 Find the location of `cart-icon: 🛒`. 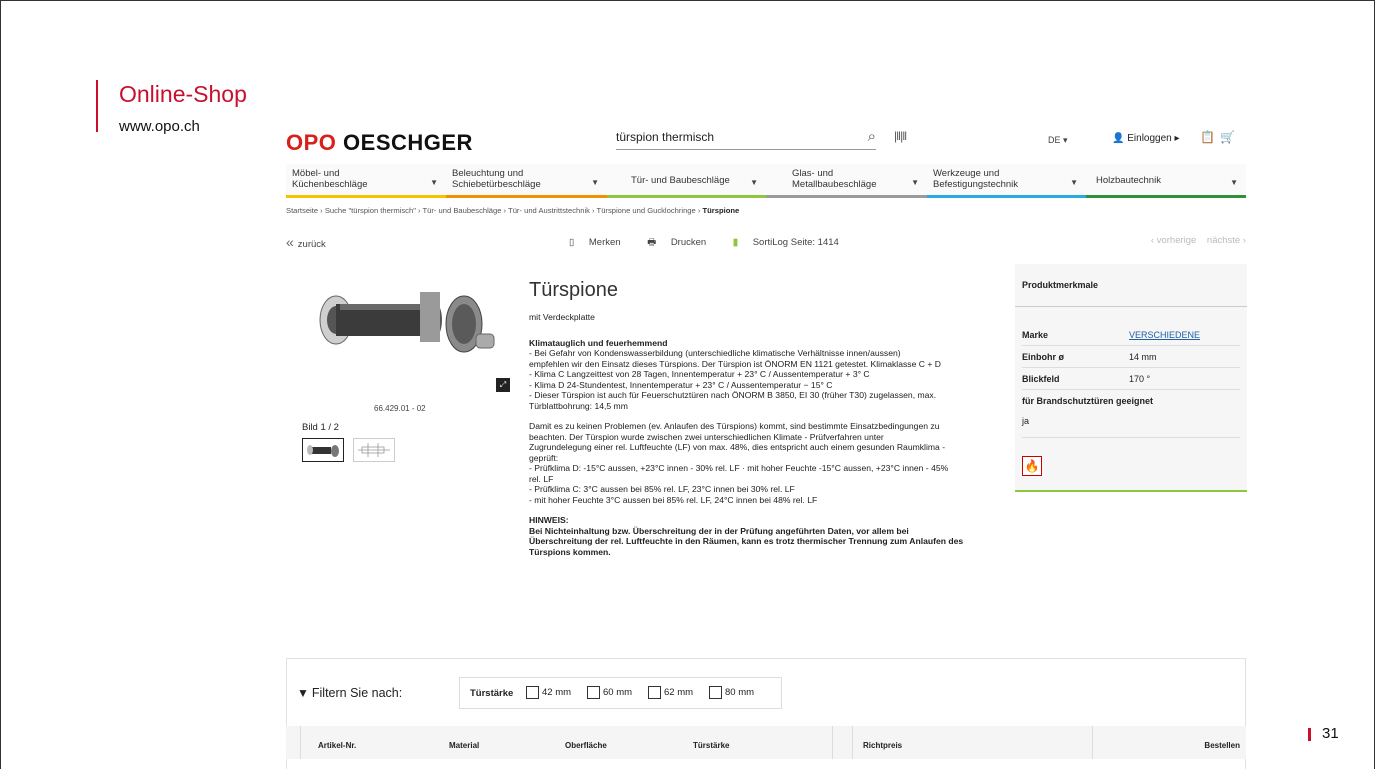

cart-icon: 🛒 is located at coordinates (1227, 137).